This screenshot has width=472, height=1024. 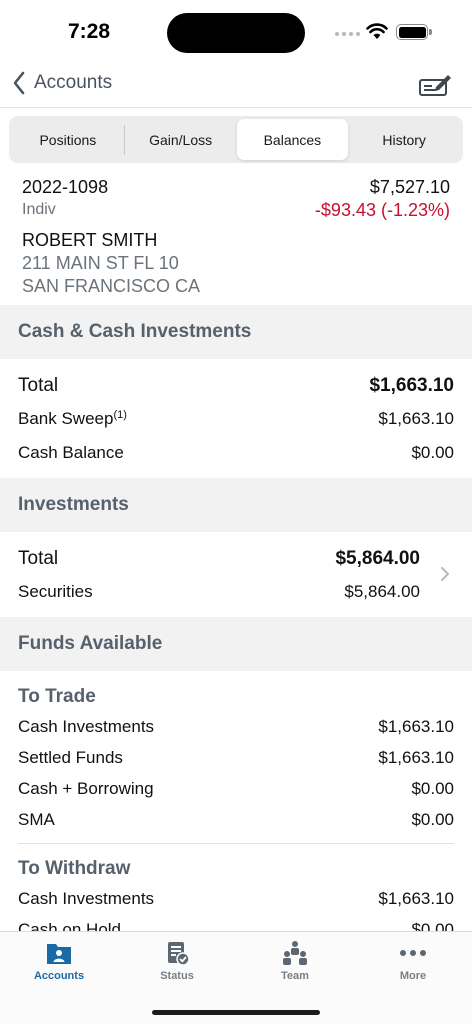 I want to click on accounts-icon, so click(x=59, y=954).